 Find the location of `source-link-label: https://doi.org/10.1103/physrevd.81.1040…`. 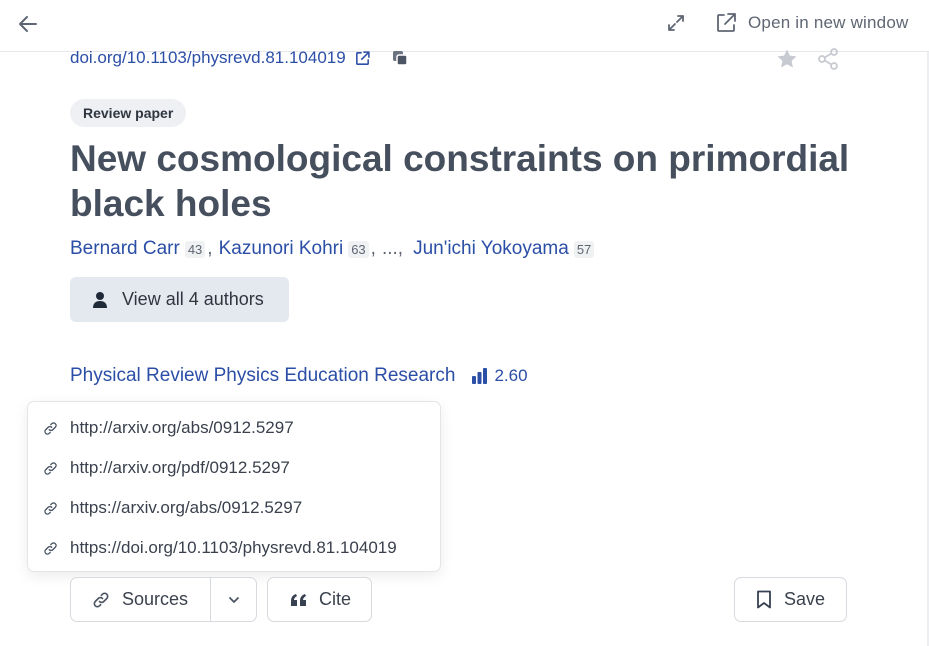

source-link-label: https://doi.org/10.1103/physrevd.81.1040… is located at coordinates (233, 547).